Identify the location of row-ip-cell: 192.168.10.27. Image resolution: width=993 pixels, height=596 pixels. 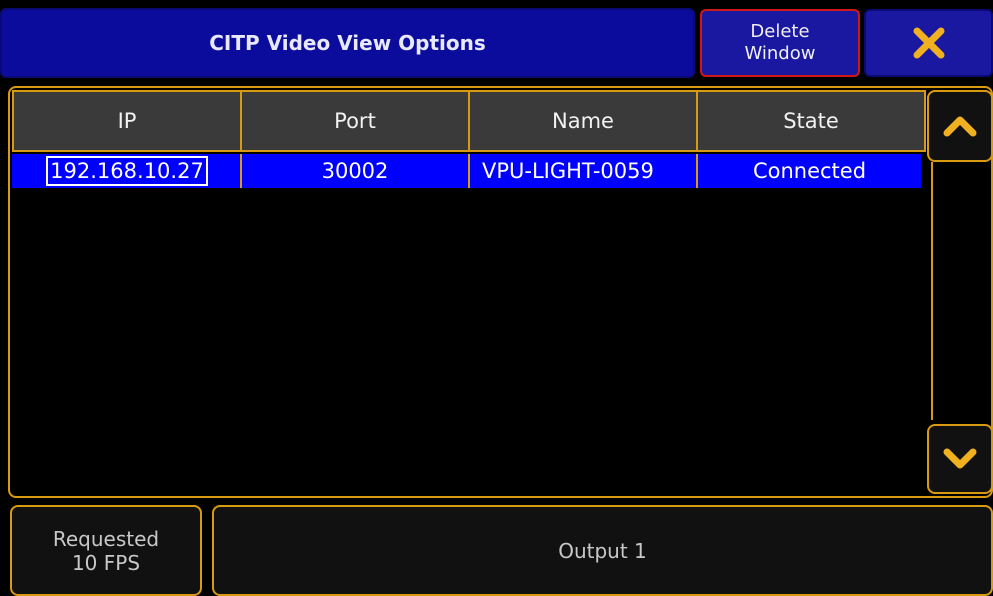
(127, 171).